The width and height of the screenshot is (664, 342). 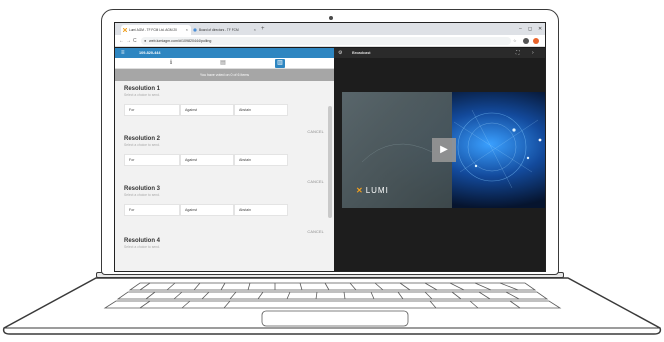 I want to click on gear-icon: ⚙, so click(x=340, y=53).